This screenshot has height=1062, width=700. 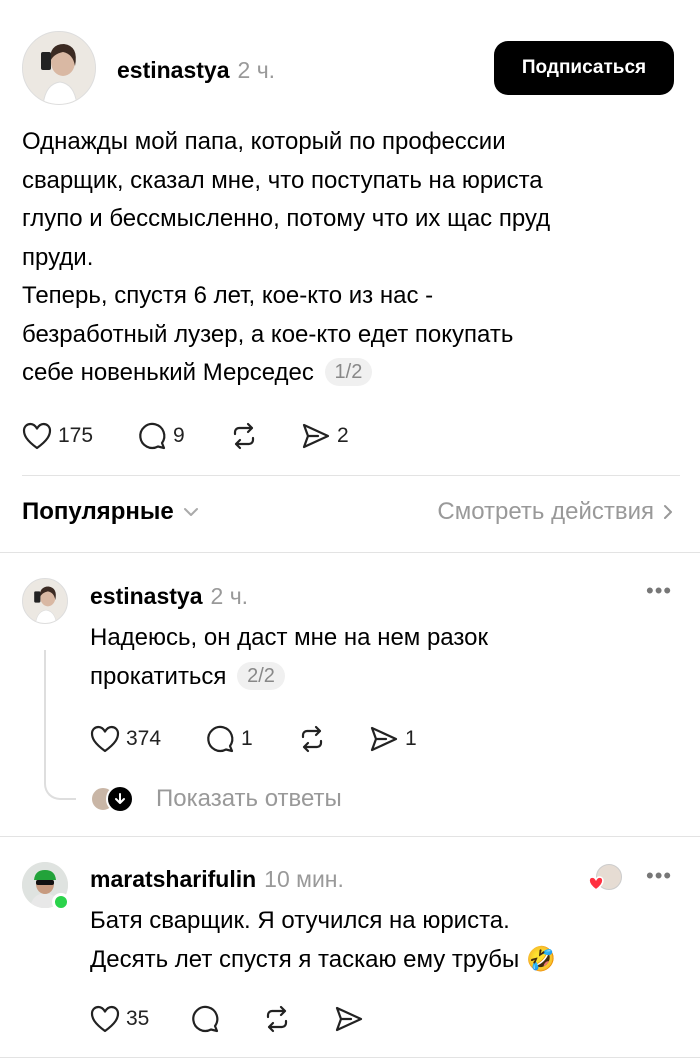 I want to click on reply-text-line-last: Десять лет спустя я таскаю ему трубы, so click(x=305, y=959).